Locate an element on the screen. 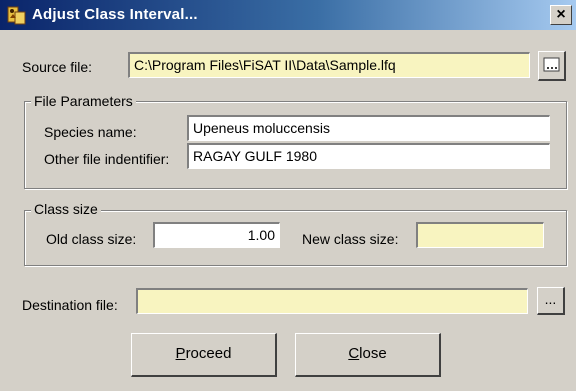 The image size is (576, 391). close-mnemonic: C is located at coordinates (354, 353).